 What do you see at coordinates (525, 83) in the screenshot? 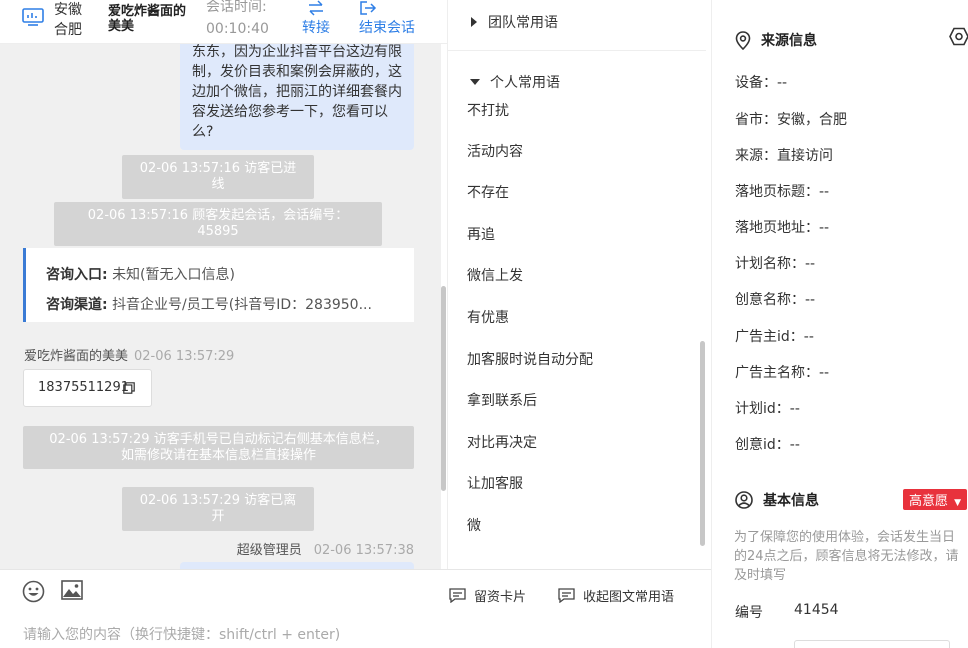
I see `personal-phrases-label: 个人常用语` at bounding box center [525, 83].